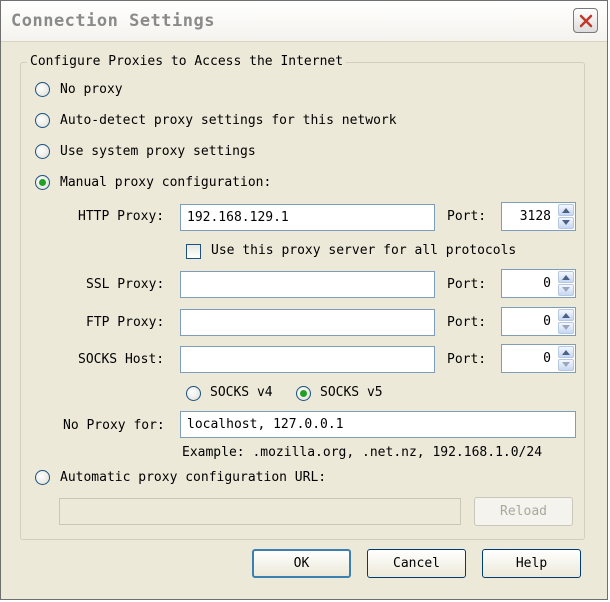 The image size is (610, 602). I want to click on no-proxy-for-input: localhost, 127.0.0.1, so click(378, 424).